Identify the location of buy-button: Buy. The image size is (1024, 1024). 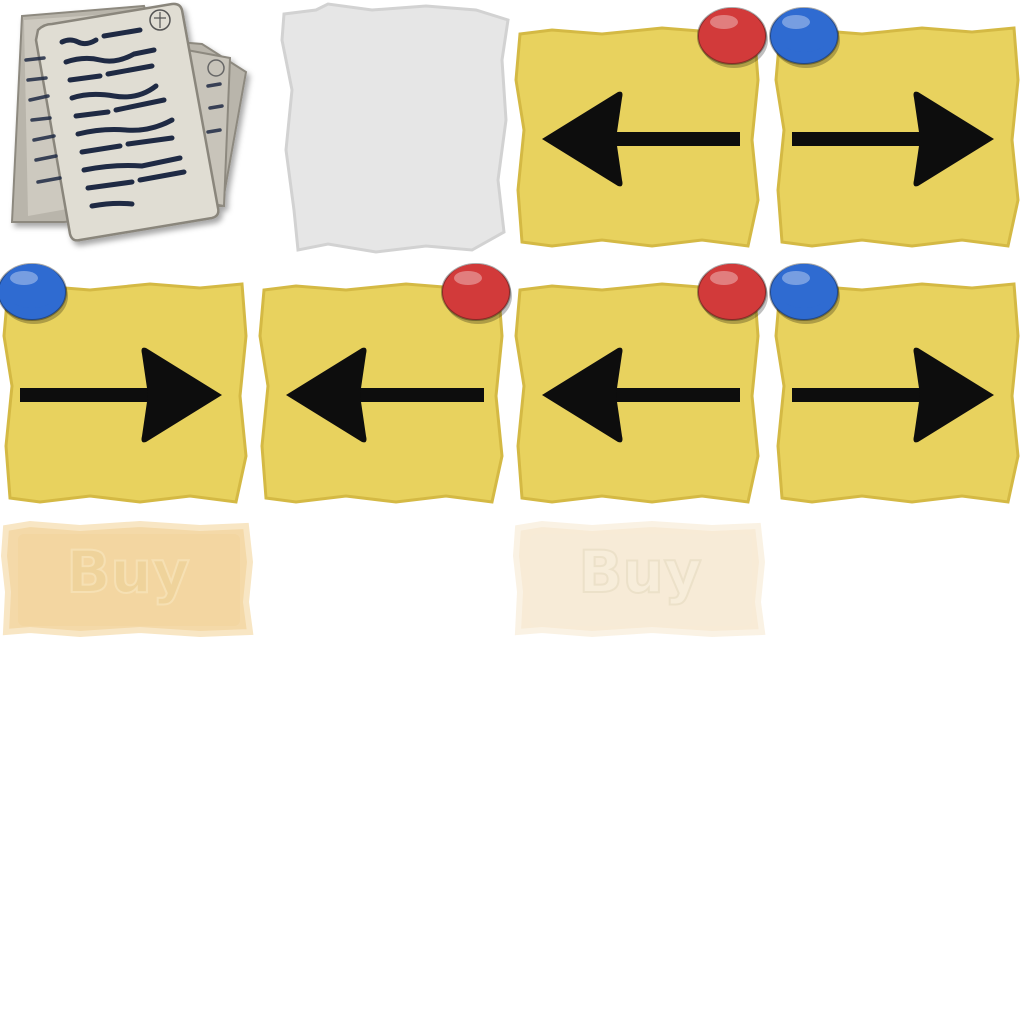
(128, 576).